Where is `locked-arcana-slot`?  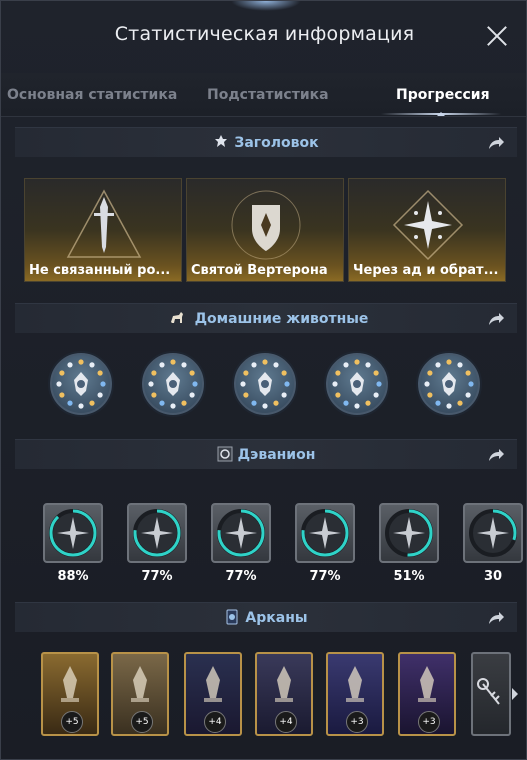 locked-arcana-slot is located at coordinates (491, 694).